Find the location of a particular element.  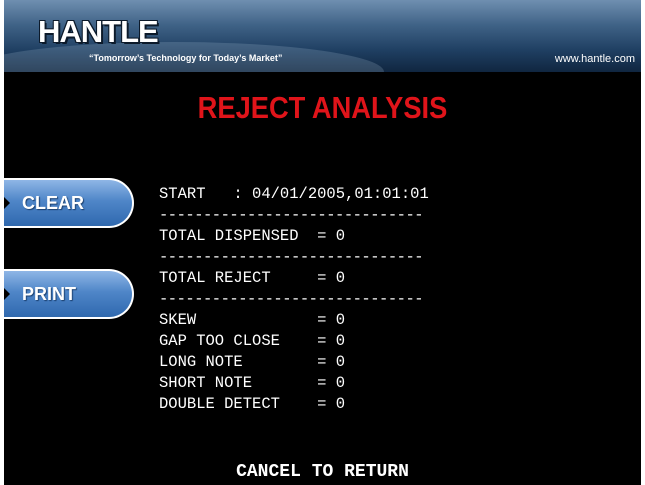

short-note-line: SHORT NOTE = 0 is located at coordinates (252, 383).